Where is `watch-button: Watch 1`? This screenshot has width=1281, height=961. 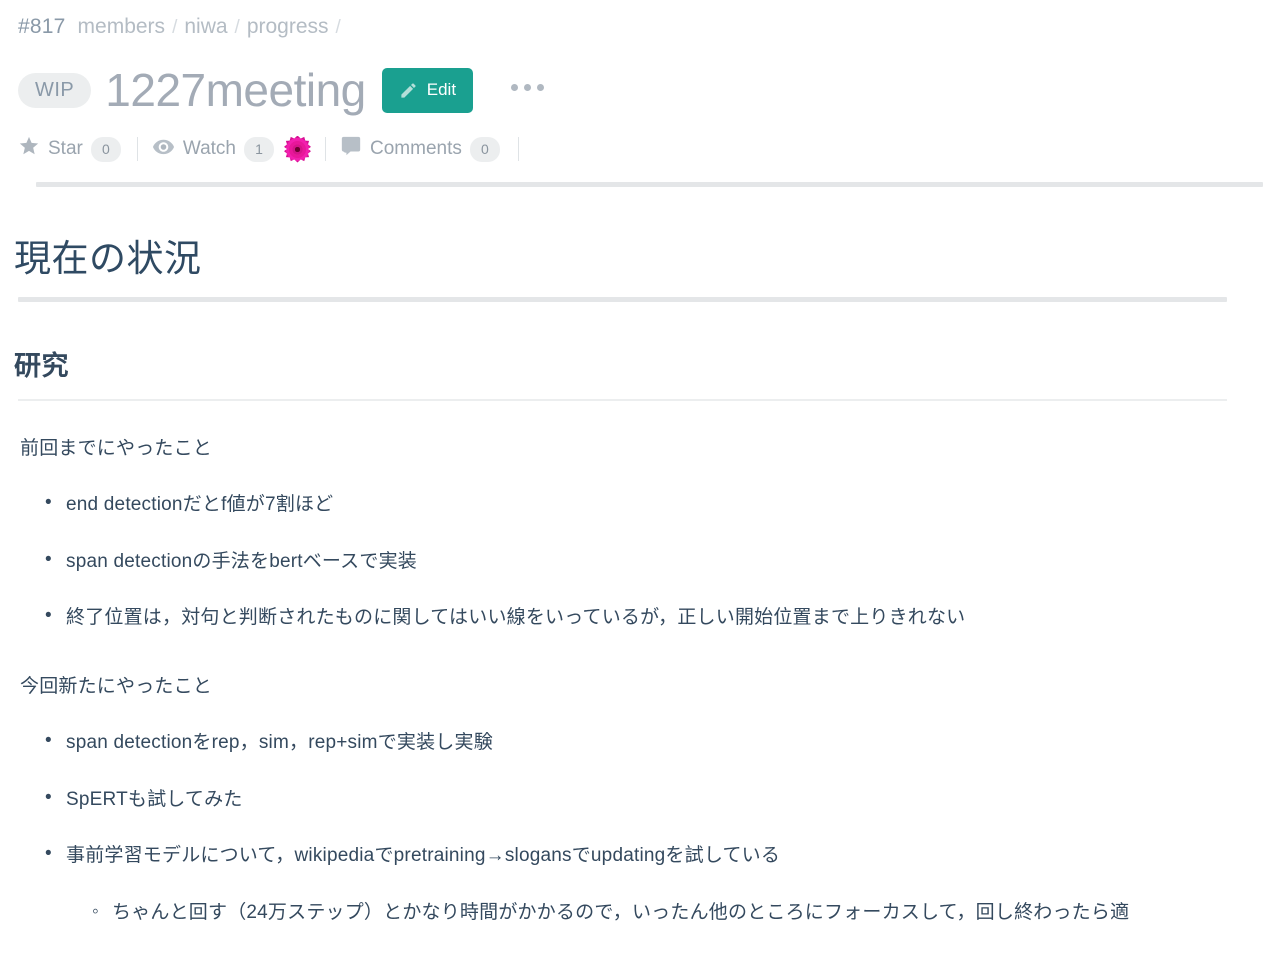
watch-button: Watch 1 is located at coordinates (216, 149).